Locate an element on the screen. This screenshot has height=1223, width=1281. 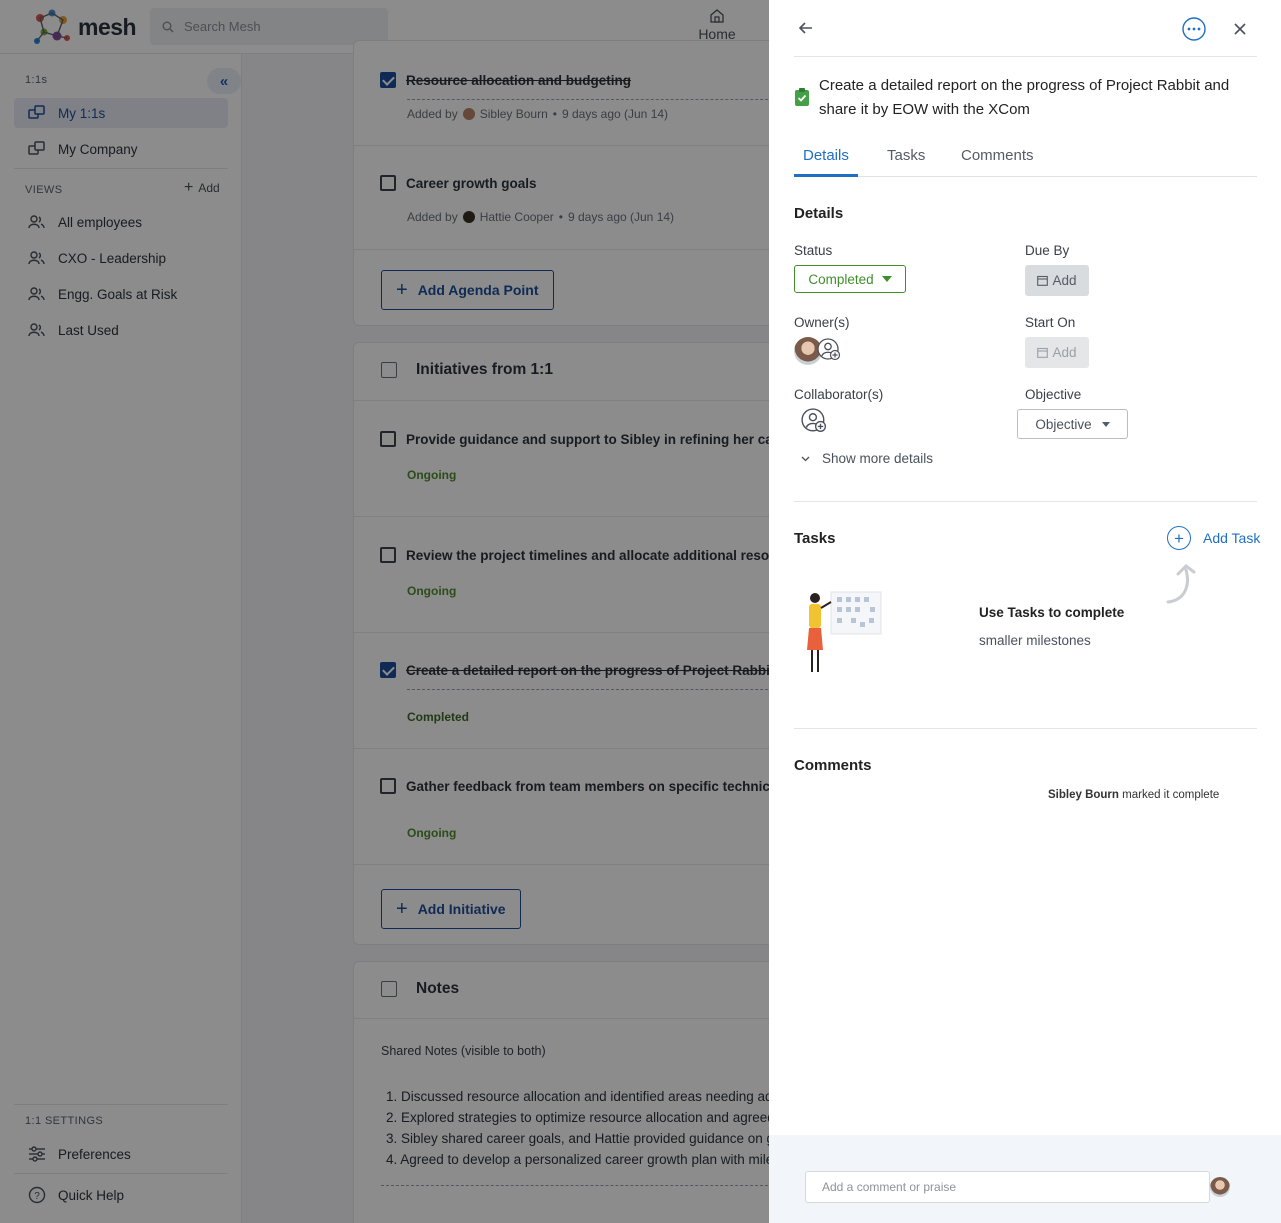
activity-user: Sibley Bourn is located at coordinates (1083, 795).